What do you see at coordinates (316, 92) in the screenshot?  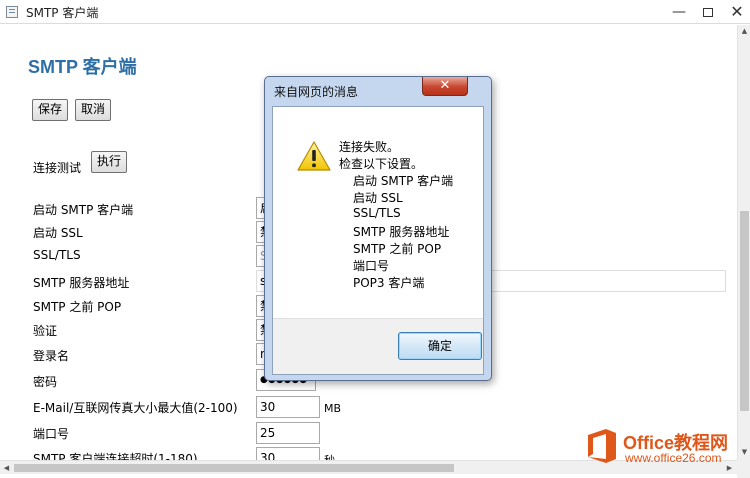 I see `dialog-title: 来自网页的消息` at bounding box center [316, 92].